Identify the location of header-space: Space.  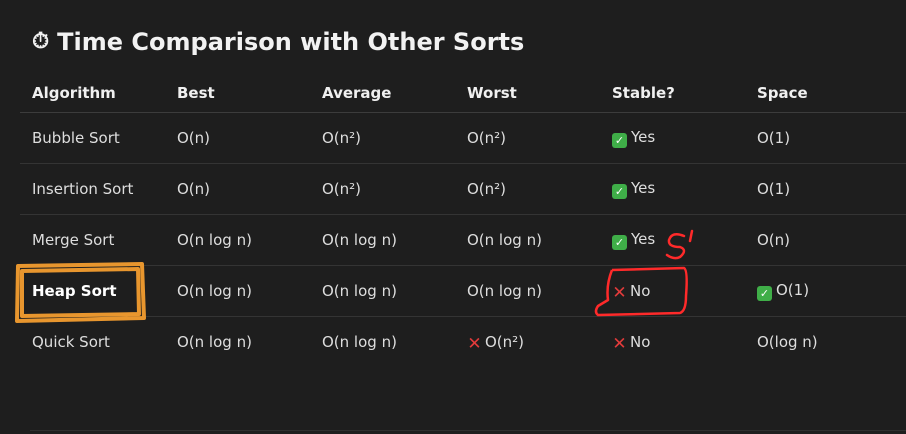
(825, 93).